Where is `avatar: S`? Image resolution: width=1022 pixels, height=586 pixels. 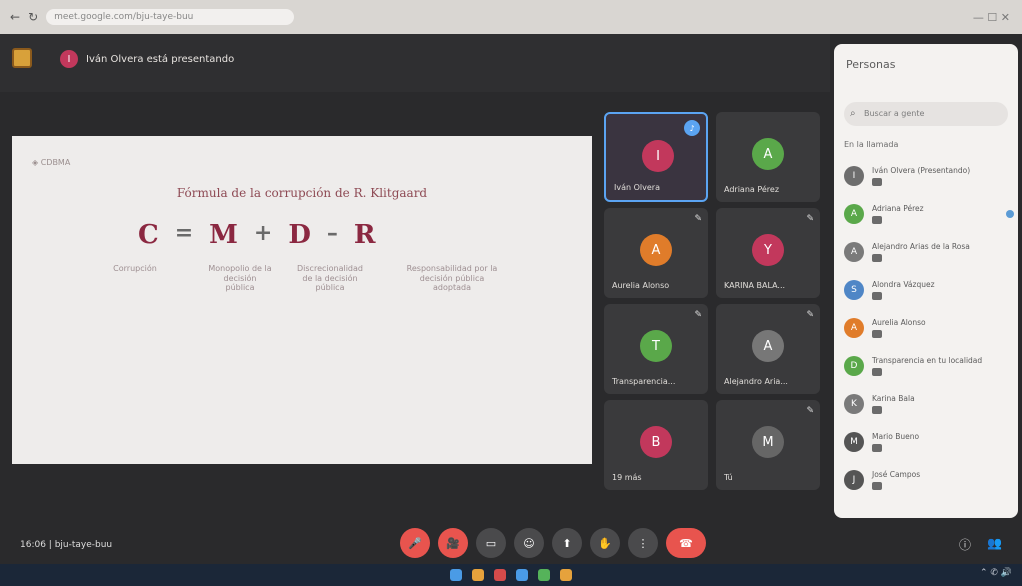
avatar: S is located at coordinates (854, 290).